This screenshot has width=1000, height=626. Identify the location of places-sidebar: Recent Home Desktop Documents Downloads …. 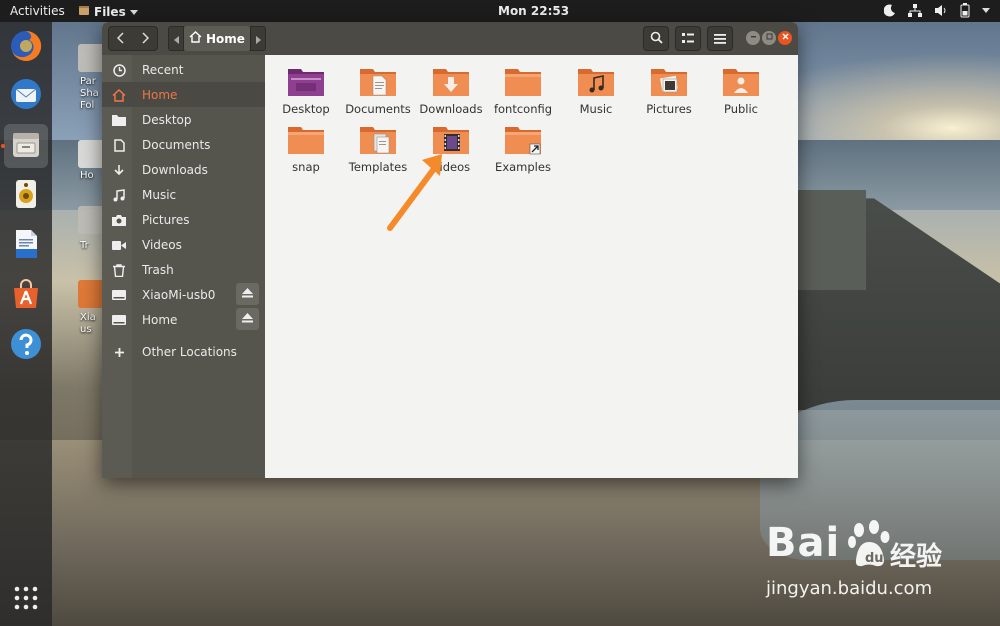
(183, 266).